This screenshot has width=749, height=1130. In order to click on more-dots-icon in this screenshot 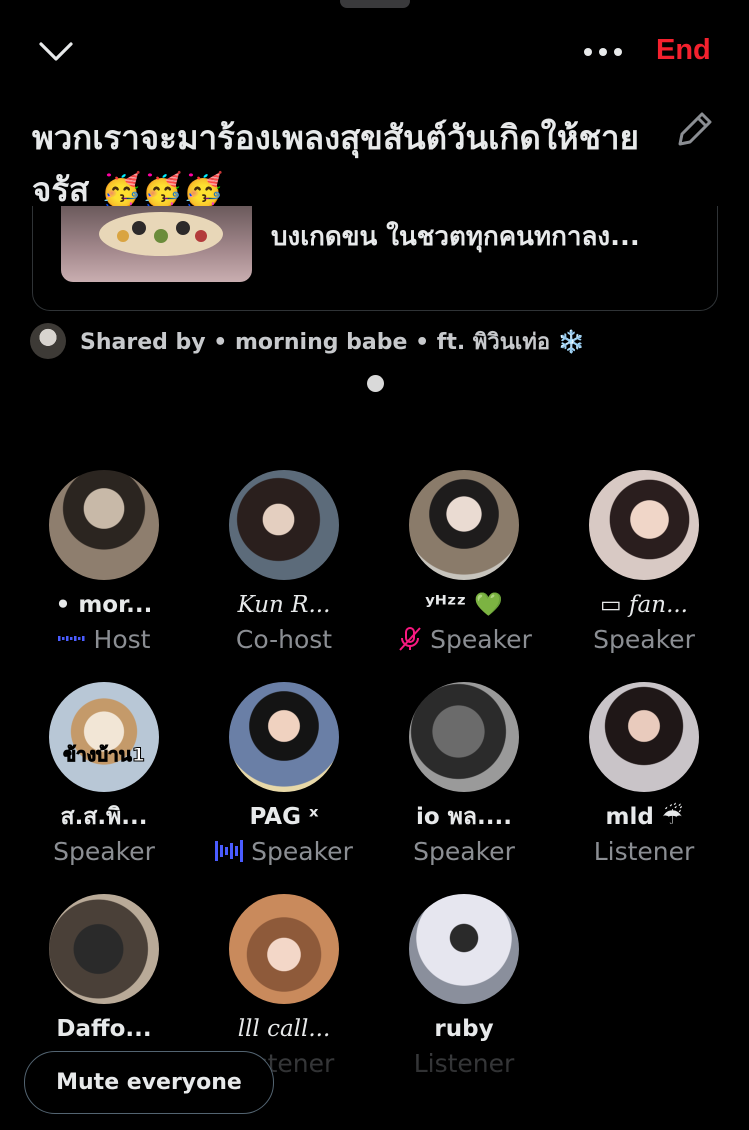, I will do `click(603, 52)`.